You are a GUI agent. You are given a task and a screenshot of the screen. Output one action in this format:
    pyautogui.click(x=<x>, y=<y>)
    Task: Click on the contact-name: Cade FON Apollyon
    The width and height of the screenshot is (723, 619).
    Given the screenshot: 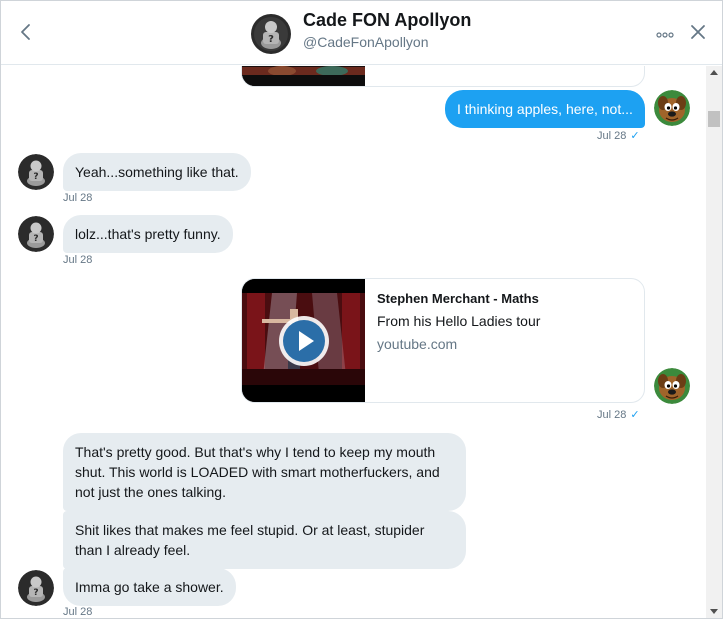 What is the action you would take?
    pyautogui.click(x=387, y=20)
    